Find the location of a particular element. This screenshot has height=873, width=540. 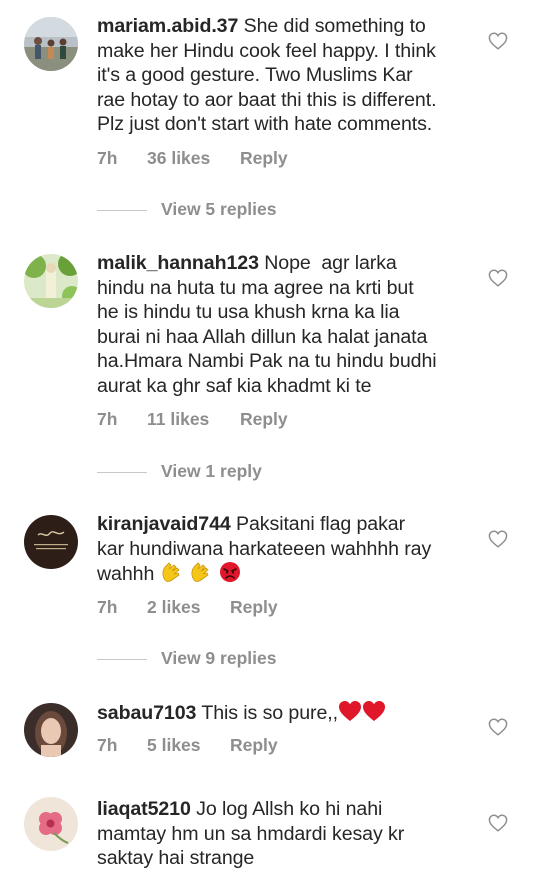

username-link: liaqat5210 is located at coordinates (144, 809).